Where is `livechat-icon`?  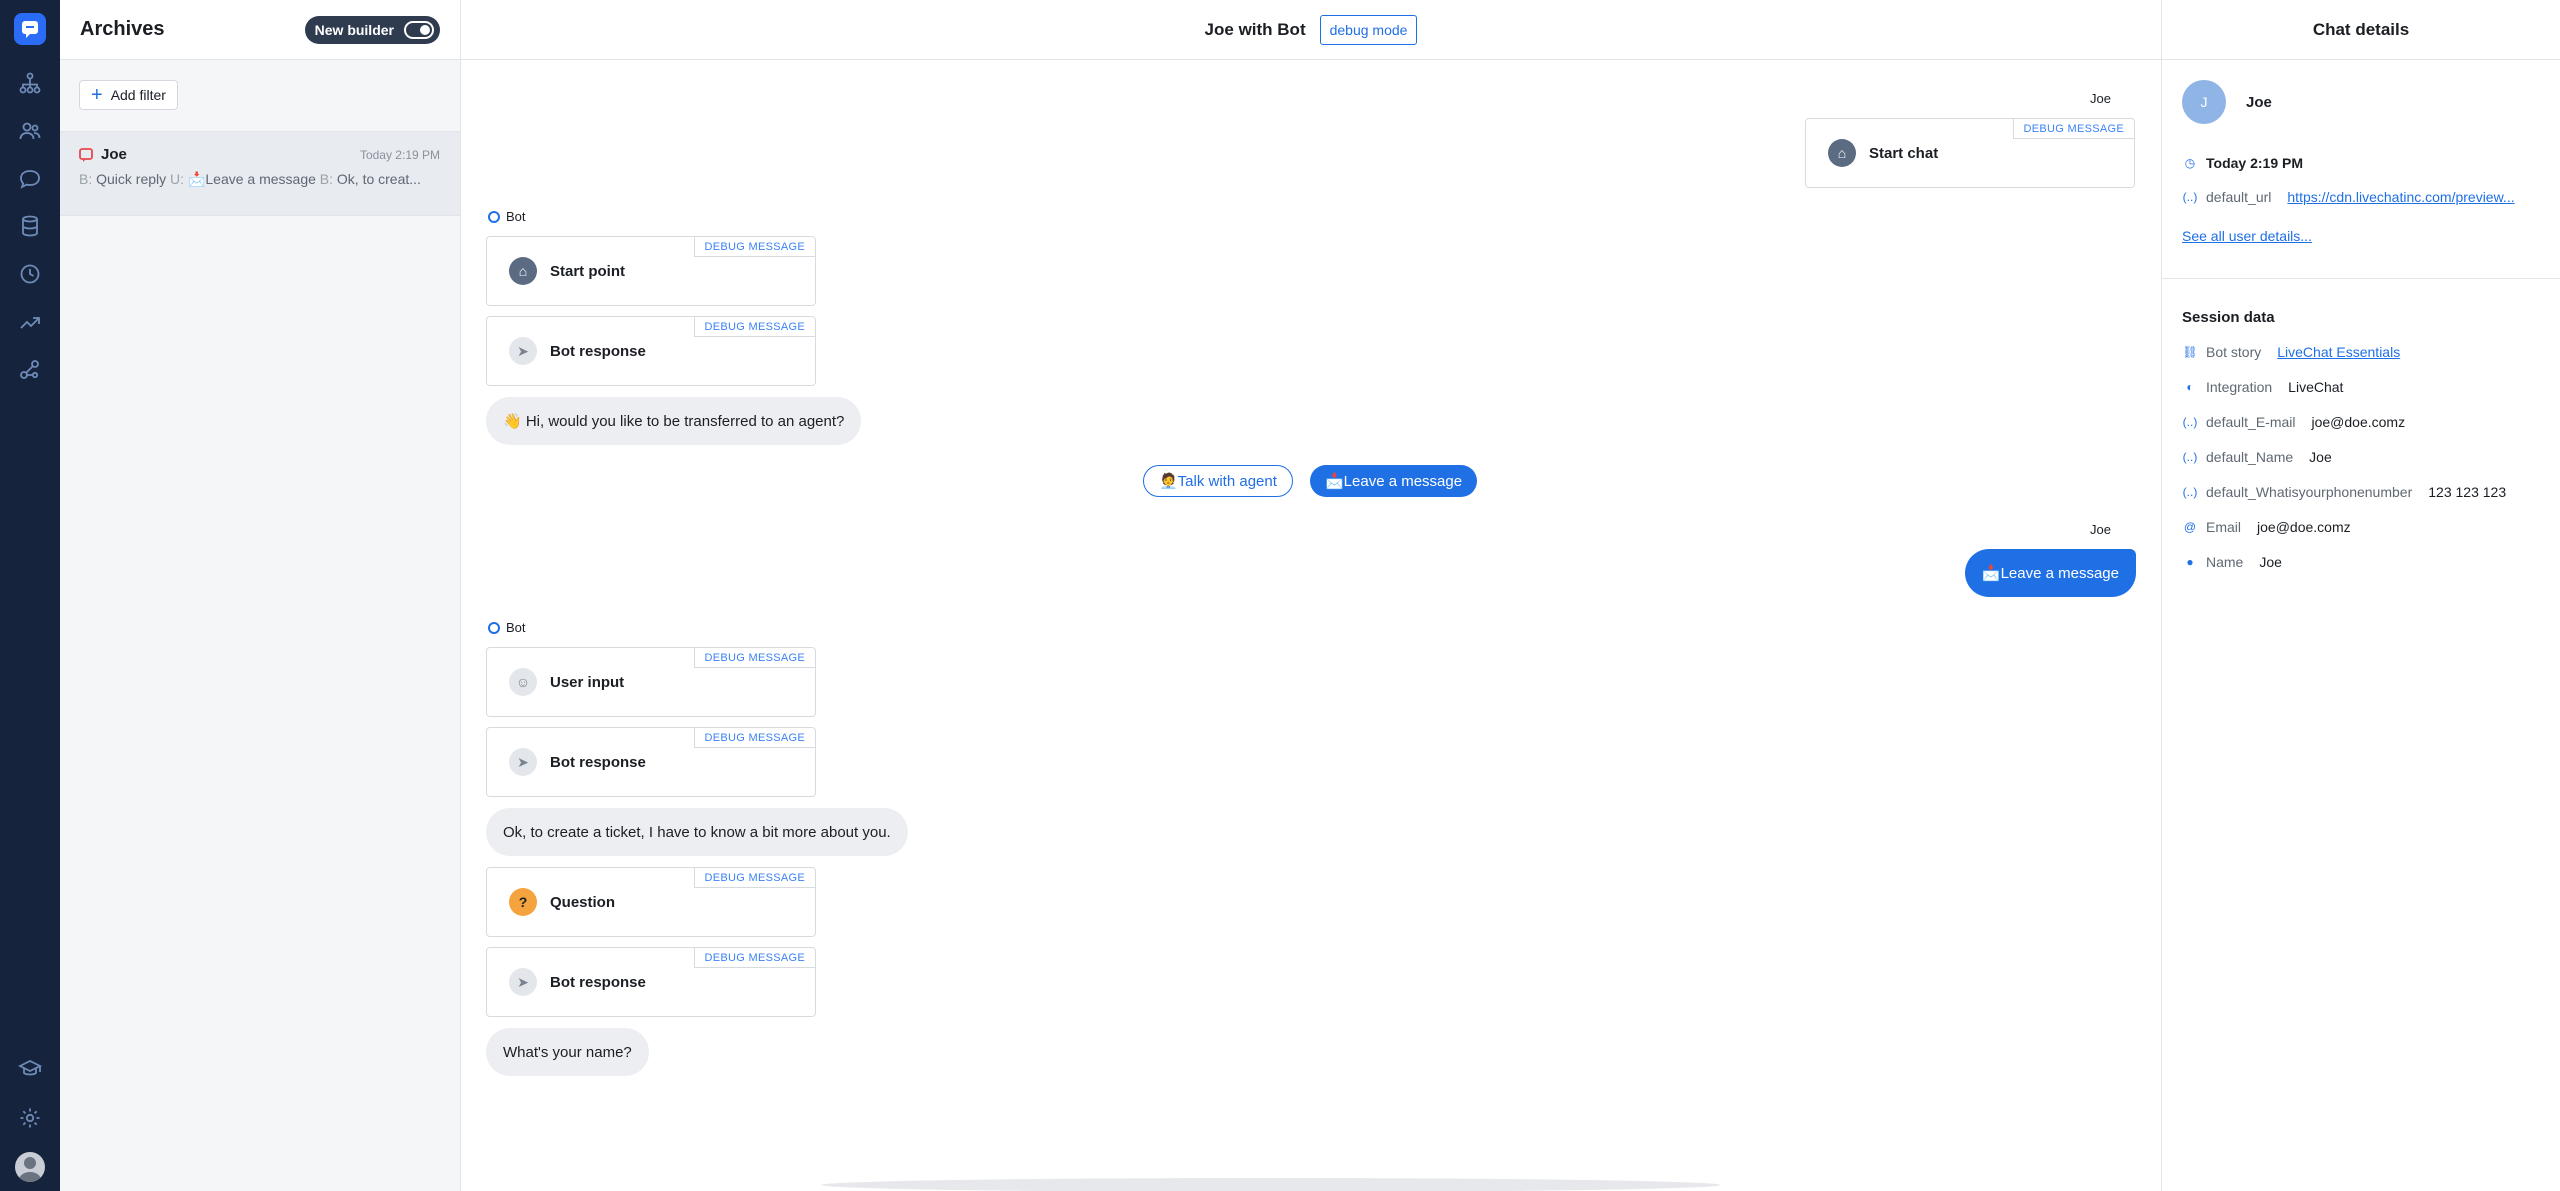 livechat-icon is located at coordinates (86, 154).